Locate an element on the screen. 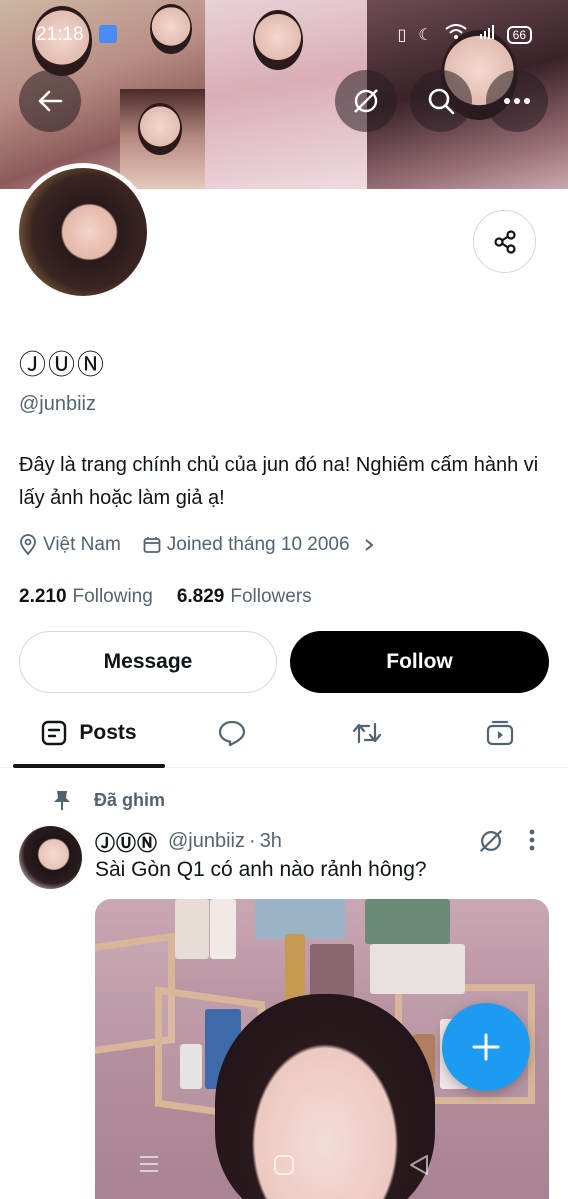 The image size is (568, 1199). more-options-button is located at coordinates (517, 101).